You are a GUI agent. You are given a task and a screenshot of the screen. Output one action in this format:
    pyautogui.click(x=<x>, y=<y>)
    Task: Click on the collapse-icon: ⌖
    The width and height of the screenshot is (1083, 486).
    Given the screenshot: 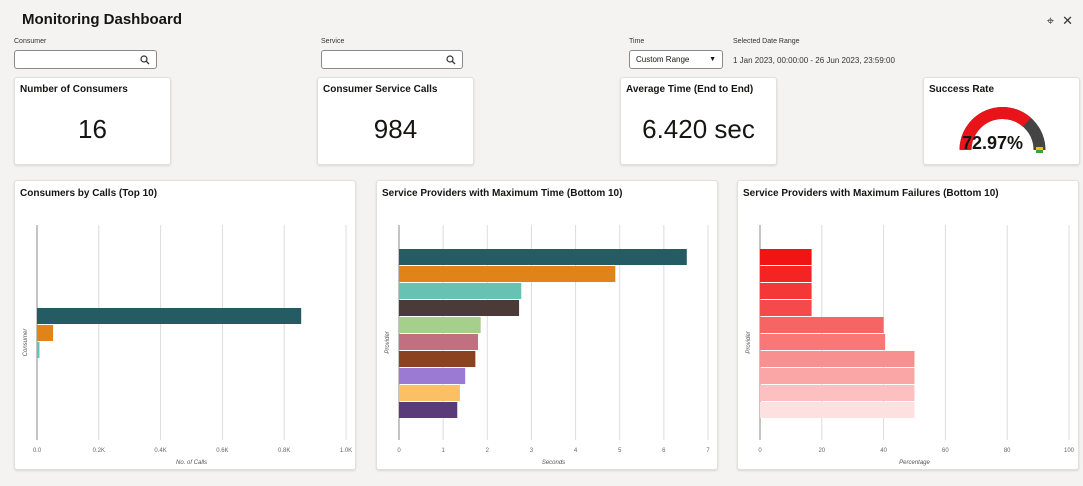 What is the action you would take?
    pyautogui.click(x=1050, y=21)
    